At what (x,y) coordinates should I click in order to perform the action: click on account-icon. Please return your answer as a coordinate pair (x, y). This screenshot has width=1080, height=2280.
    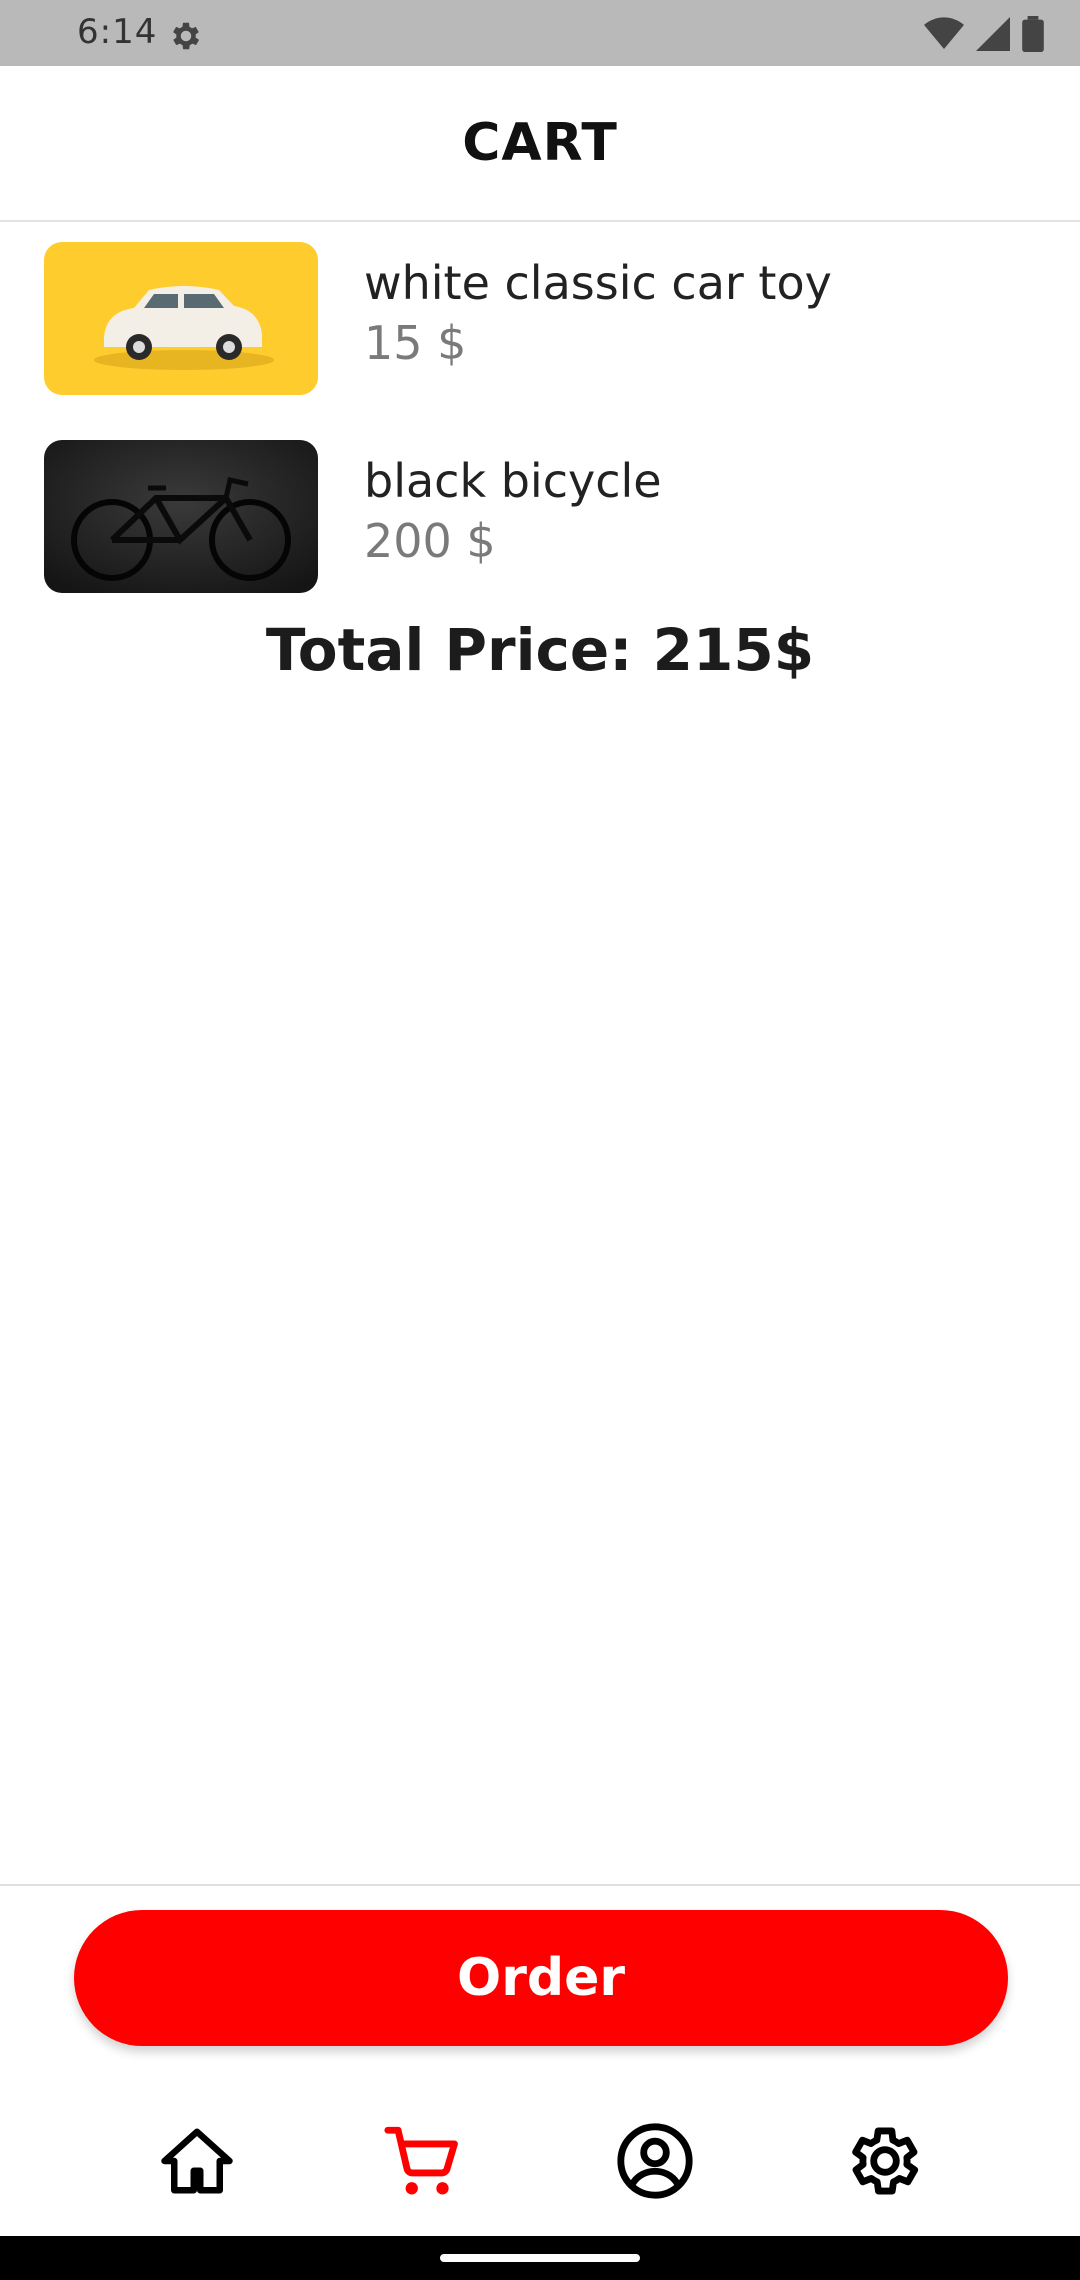
    Looking at the image, I should click on (655, 2161).